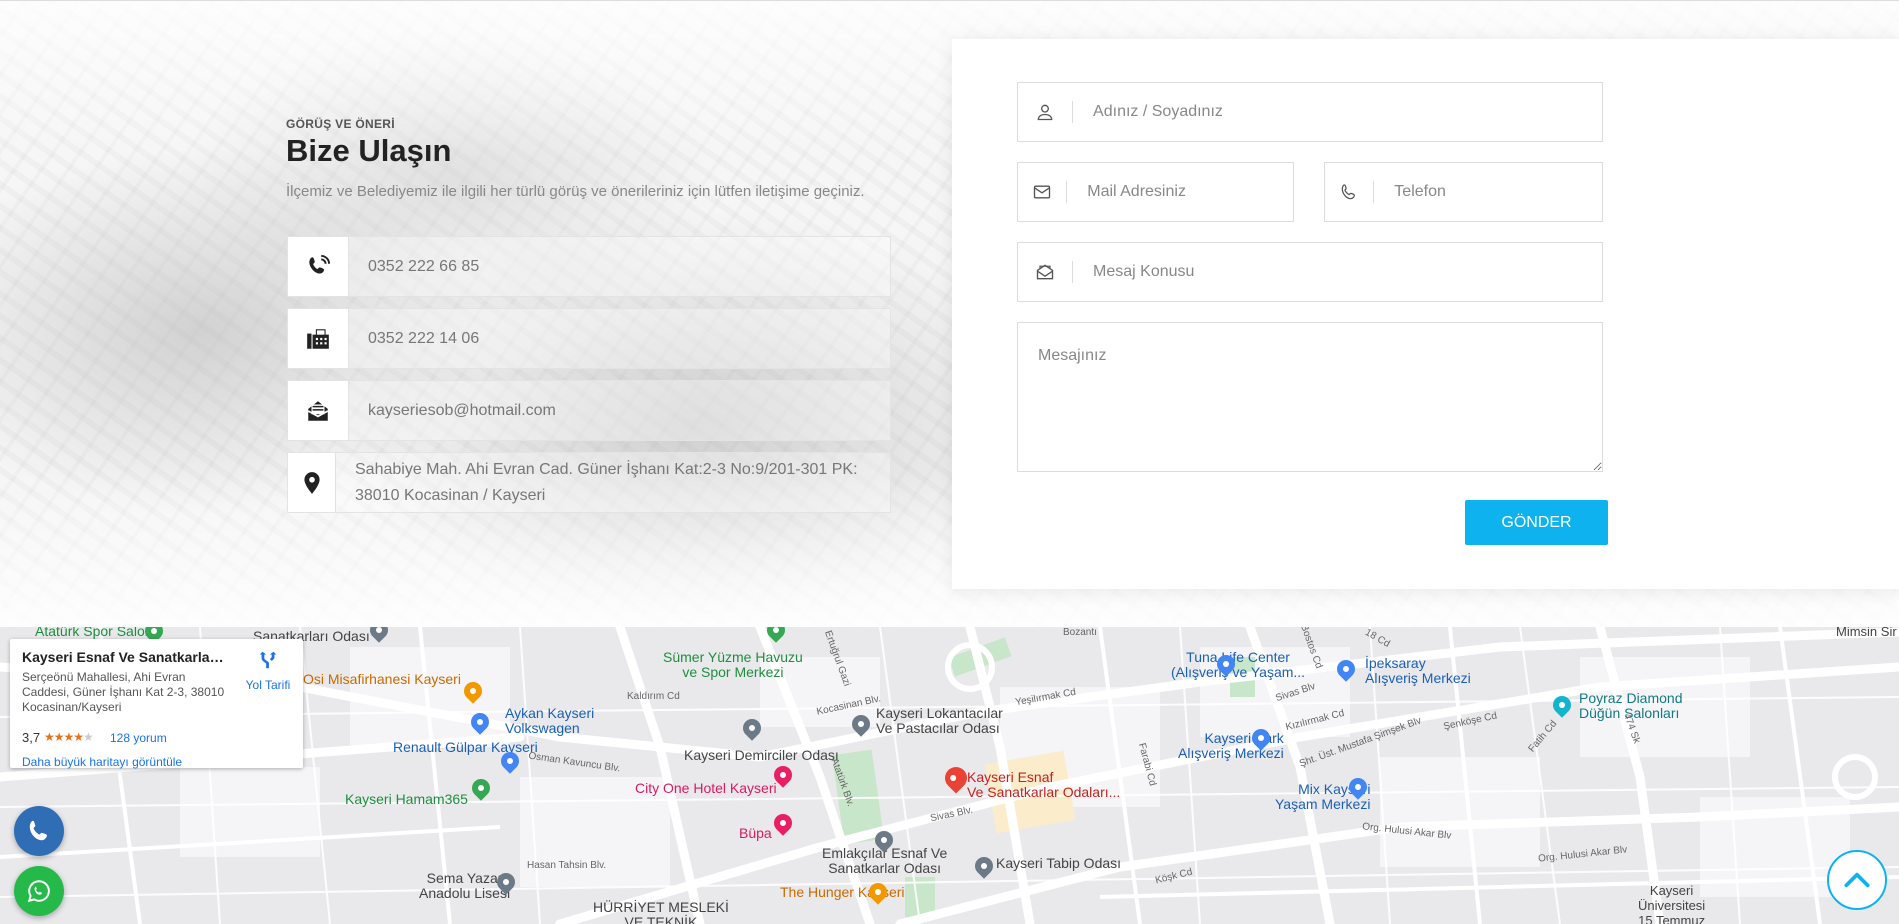 The image size is (1899, 924). What do you see at coordinates (1045, 272) in the screenshot?
I see `open-envelope-icon` at bounding box center [1045, 272].